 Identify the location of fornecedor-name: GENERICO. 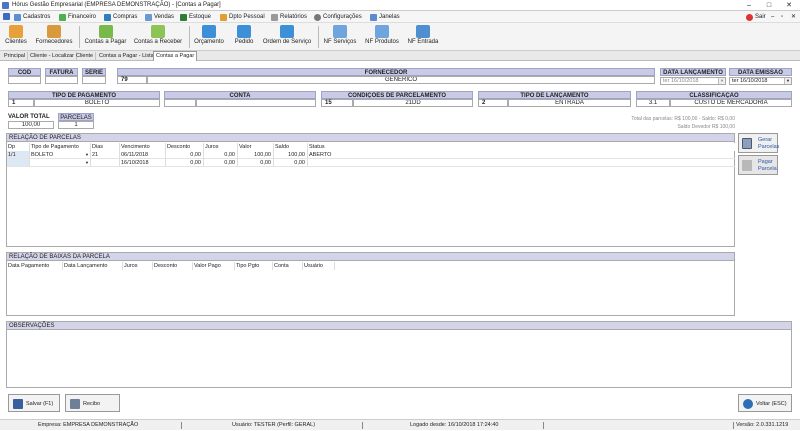
(401, 80).